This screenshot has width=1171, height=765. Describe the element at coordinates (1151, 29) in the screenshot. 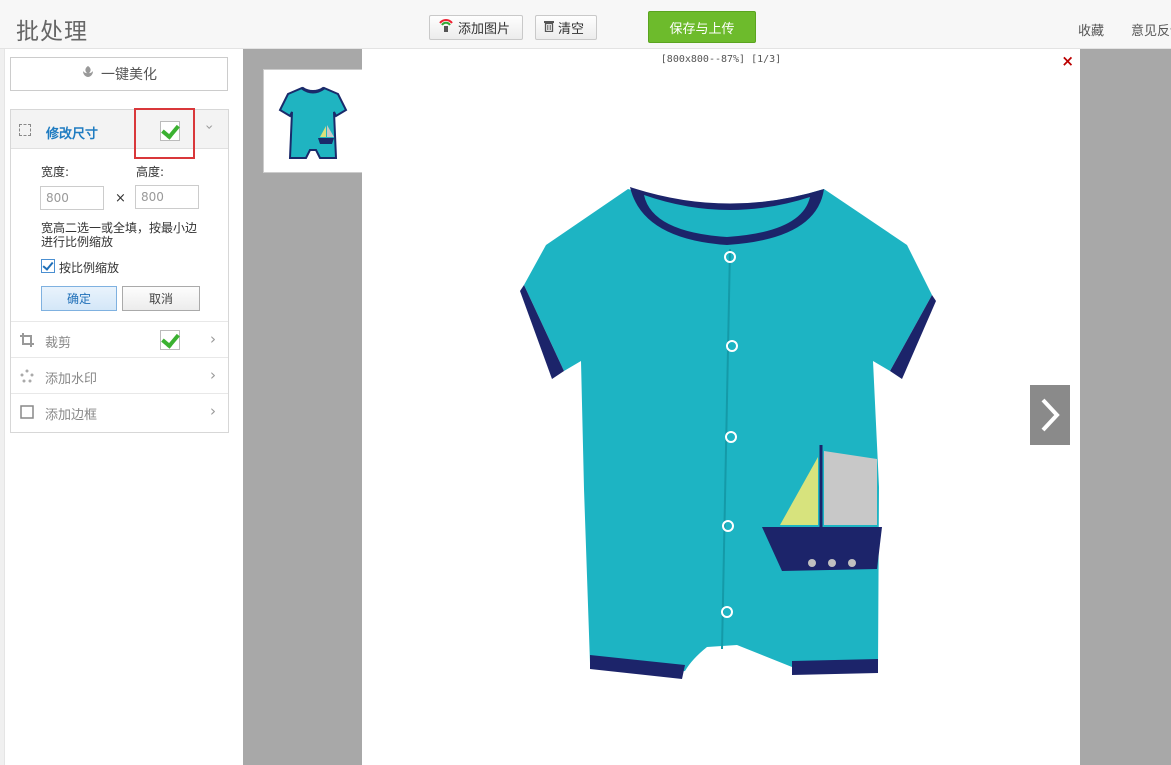

I see `feedback-link: 意见反馈` at that location.